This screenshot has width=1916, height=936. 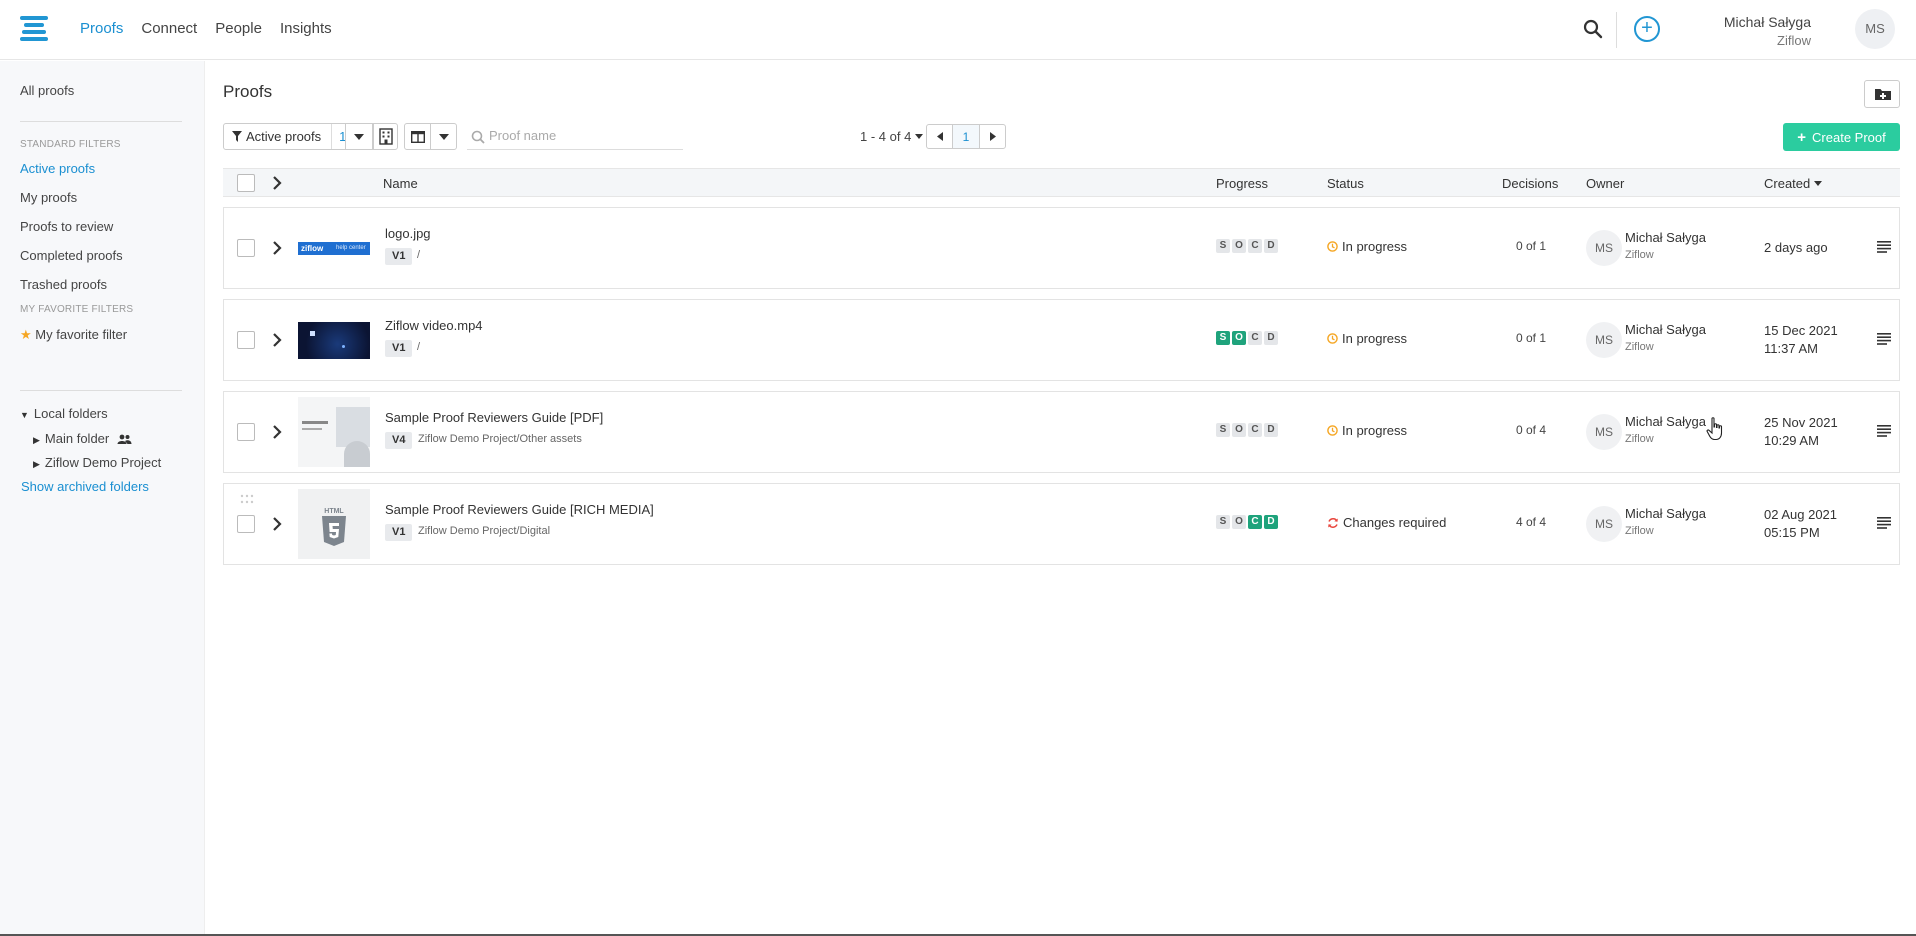 I want to click on column-options-button, so click(x=443, y=136).